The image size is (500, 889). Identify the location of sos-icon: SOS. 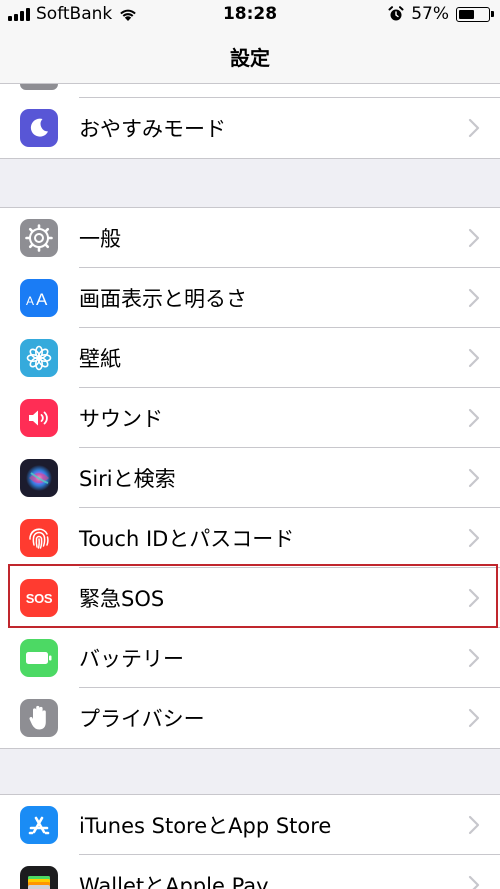
(39, 598).